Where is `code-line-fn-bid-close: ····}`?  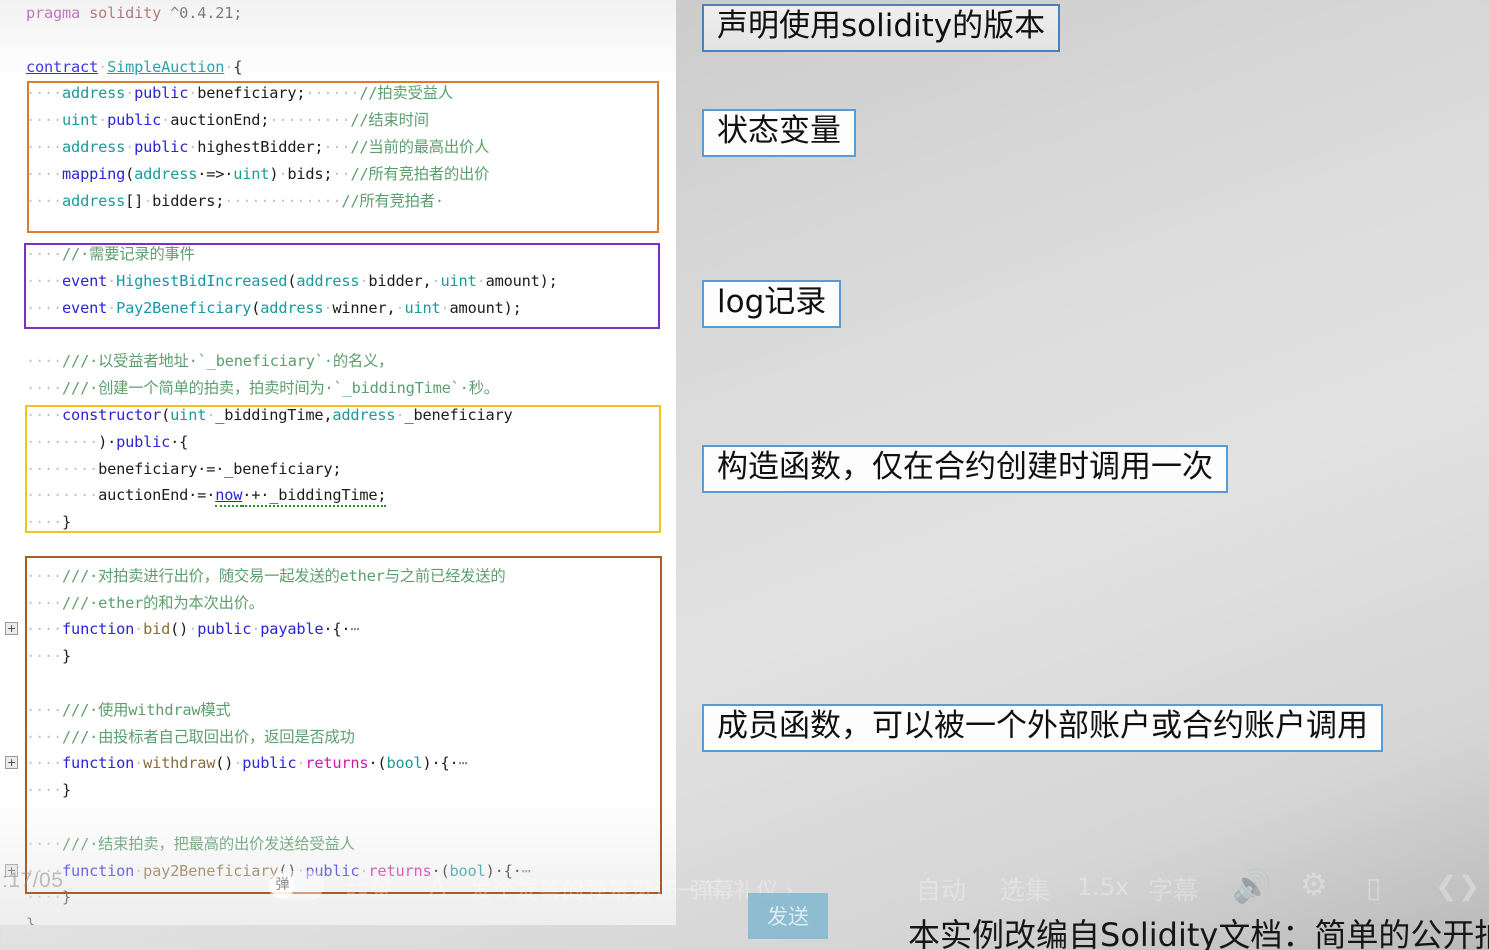
code-line-fn-bid-close: ····} is located at coordinates (49, 656).